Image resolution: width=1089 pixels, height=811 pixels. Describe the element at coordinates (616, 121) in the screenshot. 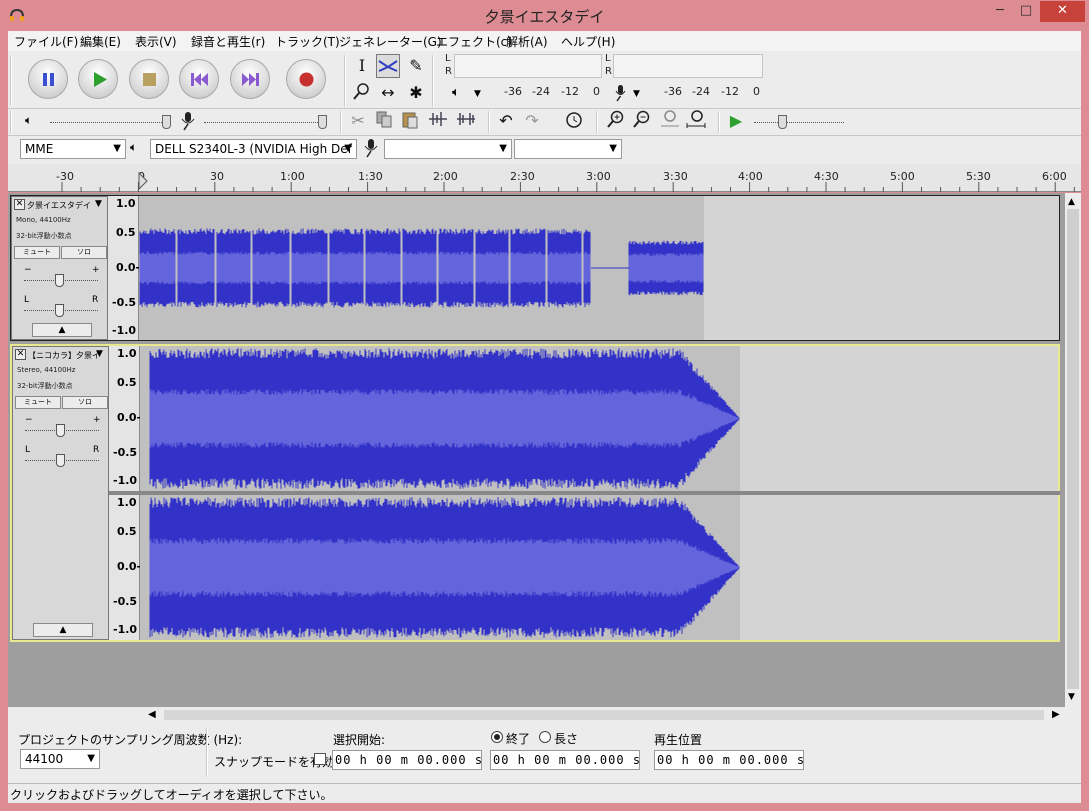

I see `zoom-in-icon` at that location.